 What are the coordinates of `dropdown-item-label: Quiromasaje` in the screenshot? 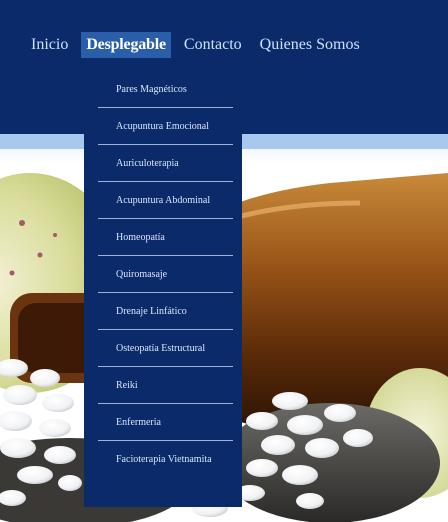 It's located at (142, 274).